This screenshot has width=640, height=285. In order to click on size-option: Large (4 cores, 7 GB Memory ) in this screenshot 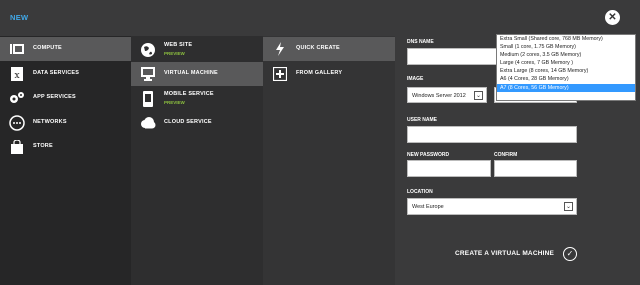, I will do `click(566, 63)`.